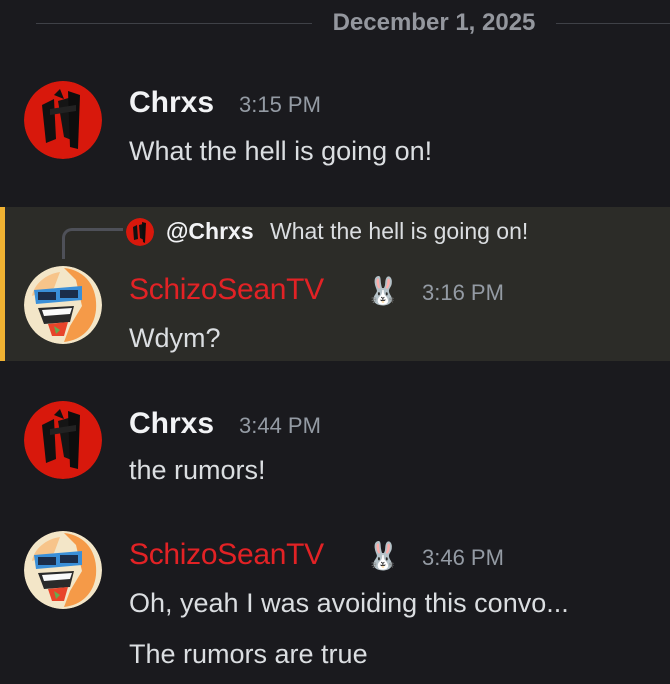 The width and height of the screenshot is (670, 684). I want to click on message-text: Wdym?, so click(175, 338).